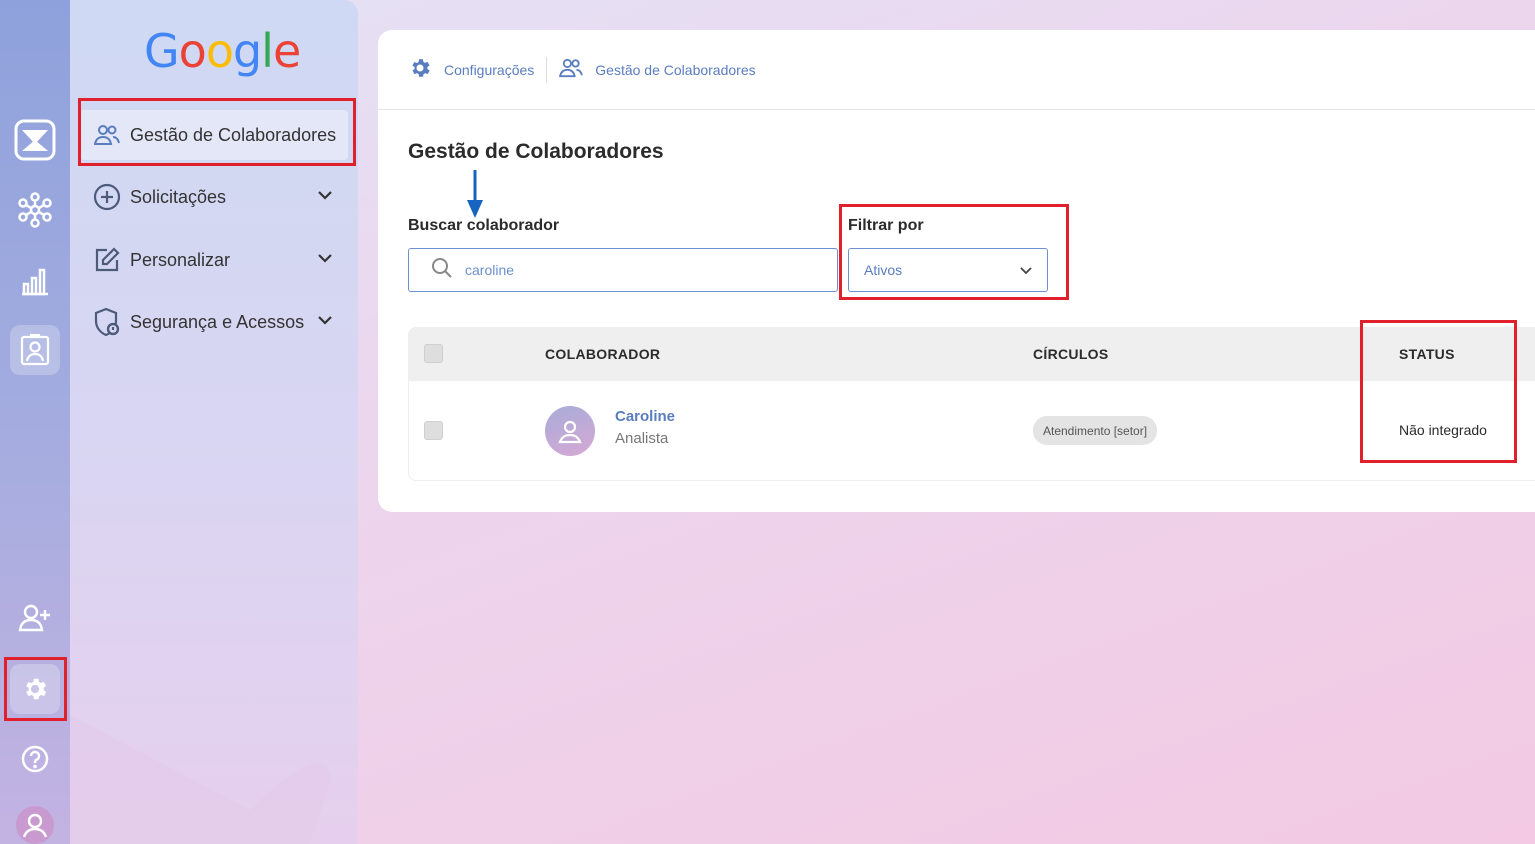 The width and height of the screenshot is (1535, 844). What do you see at coordinates (217, 321) in the screenshot?
I see `sidebar-item-label: Segurança e Acessos` at bounding box center [217, 321].